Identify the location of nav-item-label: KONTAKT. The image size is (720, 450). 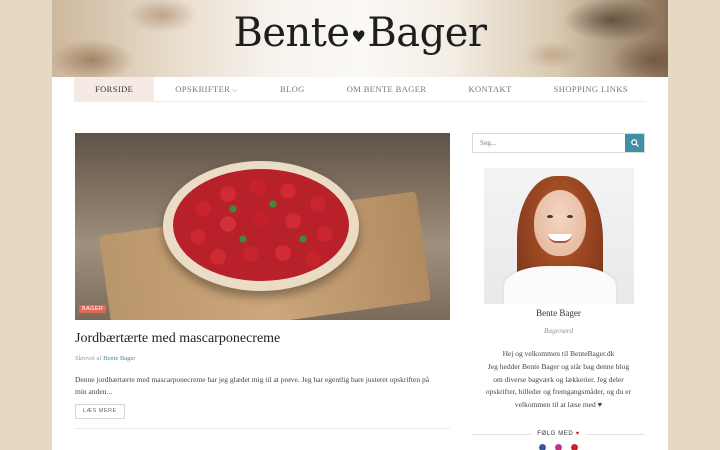
(490, 89).